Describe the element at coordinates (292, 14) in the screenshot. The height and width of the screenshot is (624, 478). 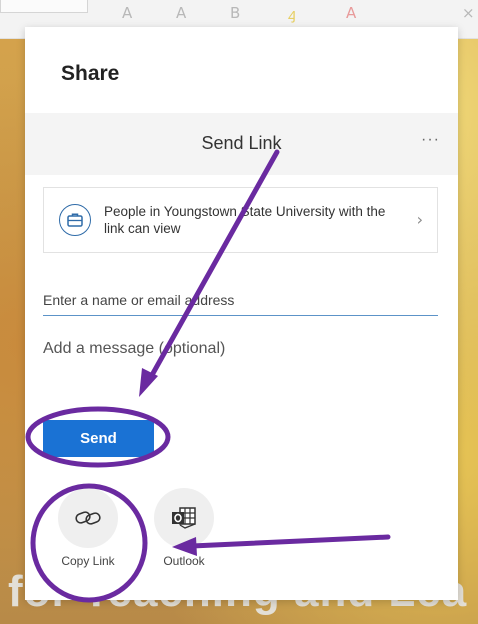
I see `highlight-glyph: ꜭ` at that location.